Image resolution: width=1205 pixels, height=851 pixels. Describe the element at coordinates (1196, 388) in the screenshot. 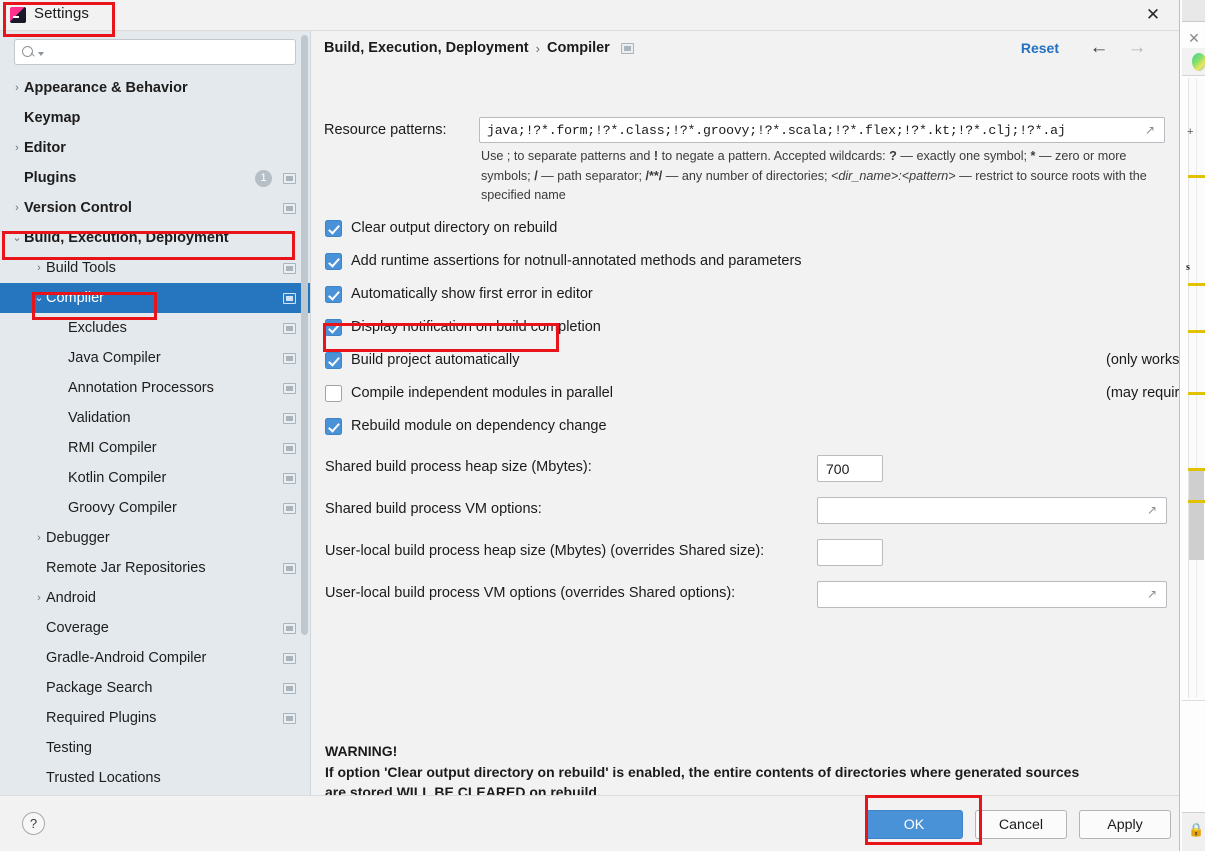

I see `editor-gutter-line` at that location.